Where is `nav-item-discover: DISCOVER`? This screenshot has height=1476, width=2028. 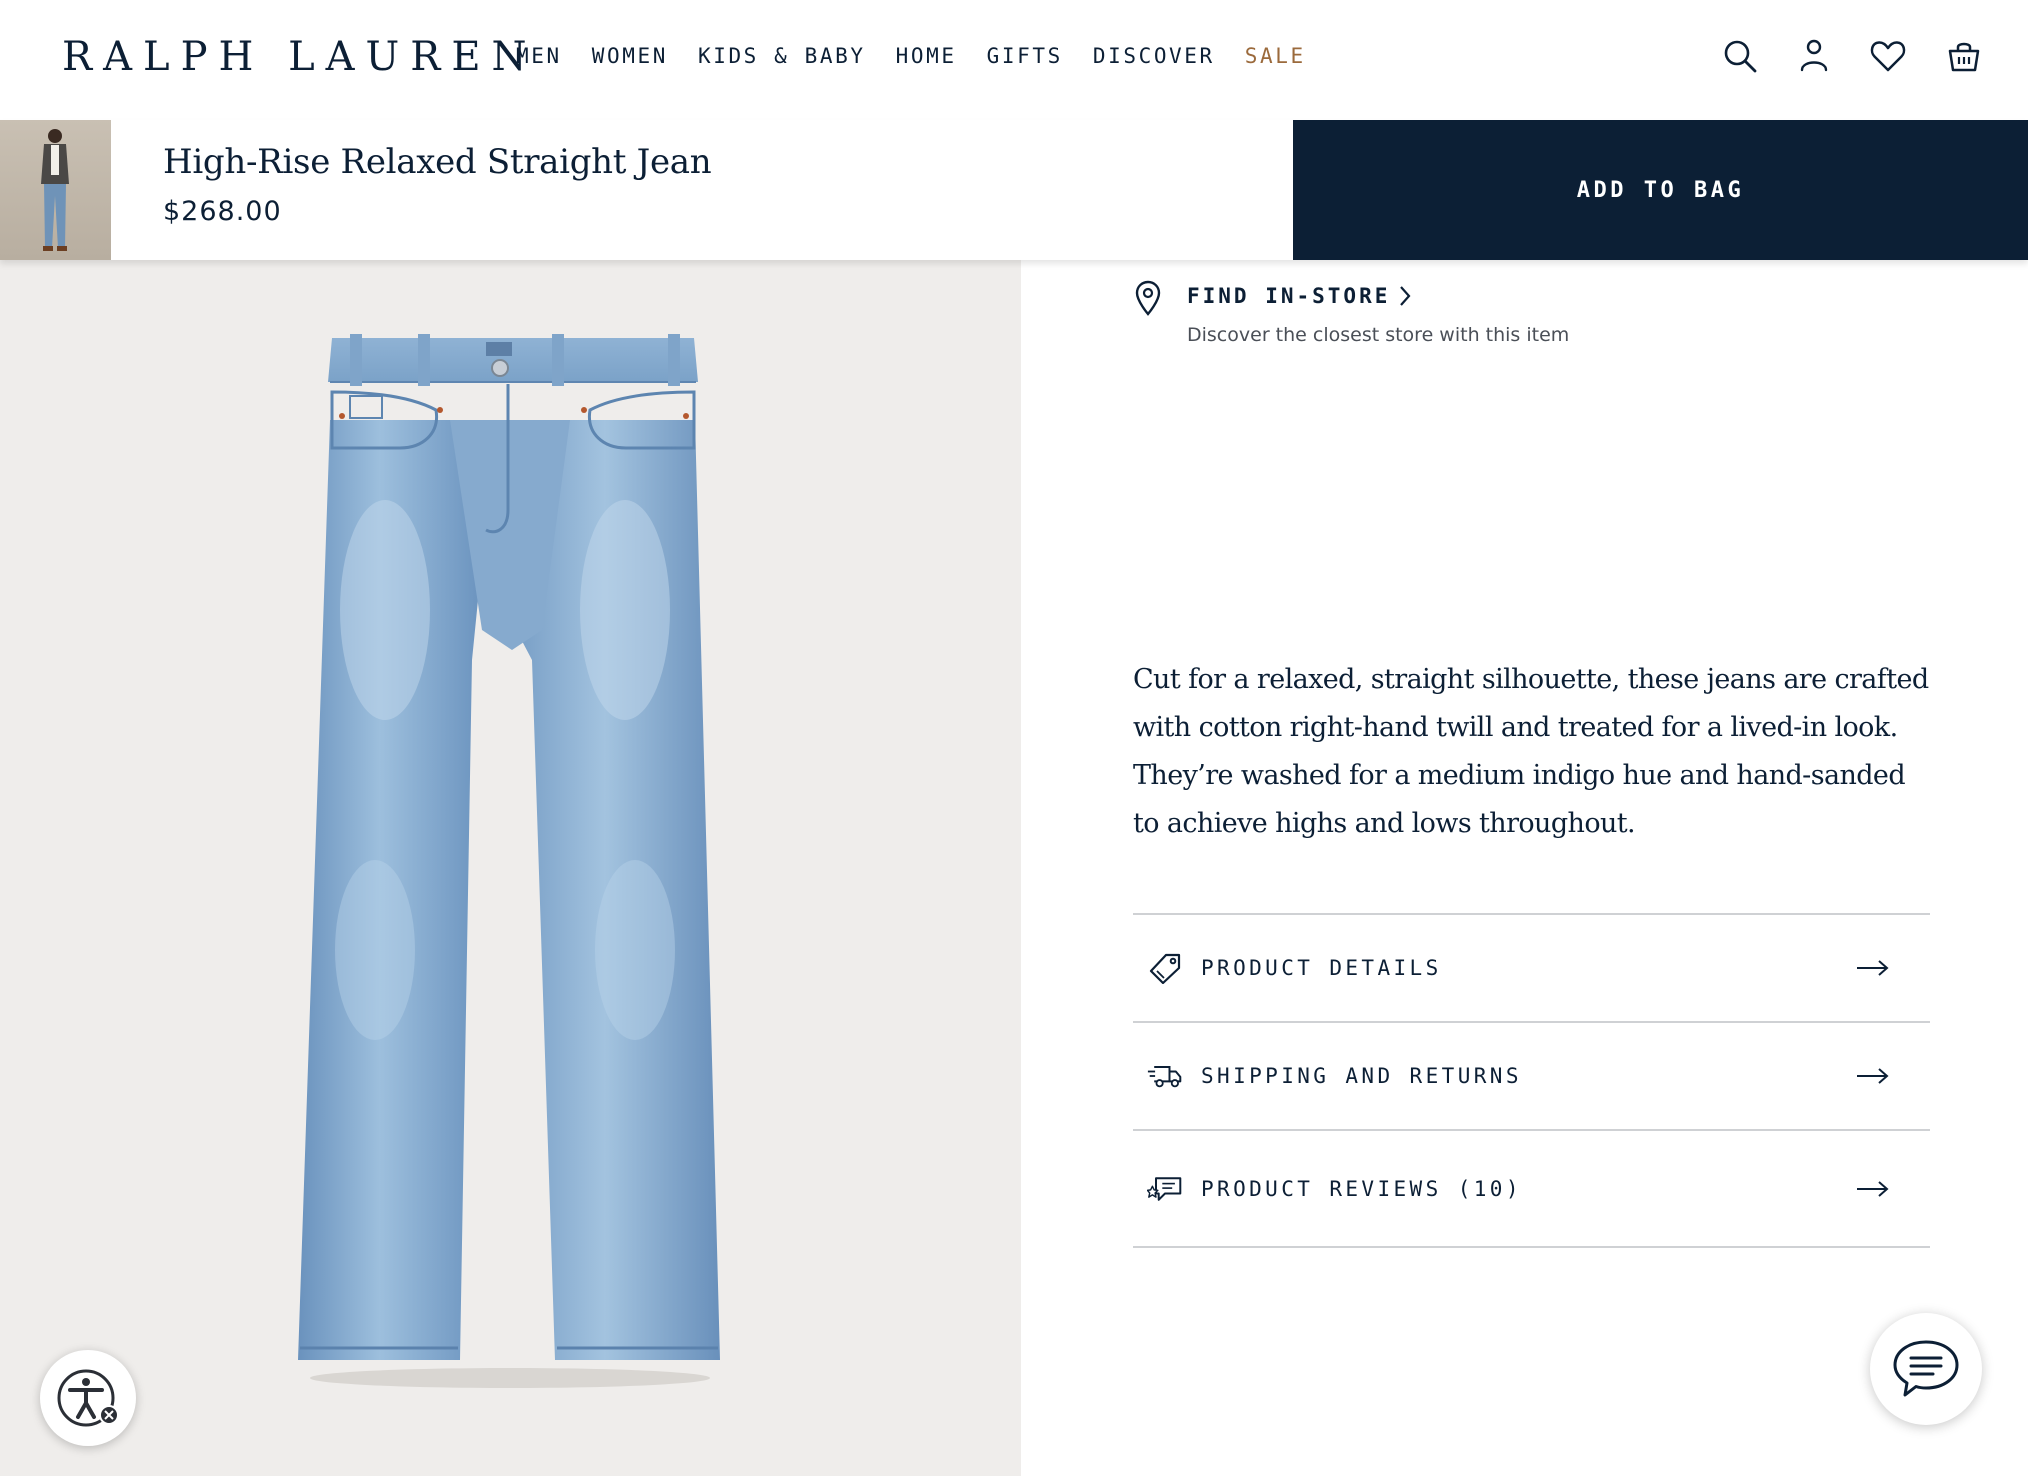 nav-item-discover: DISCOVER is located at coordinates (1154, 56).